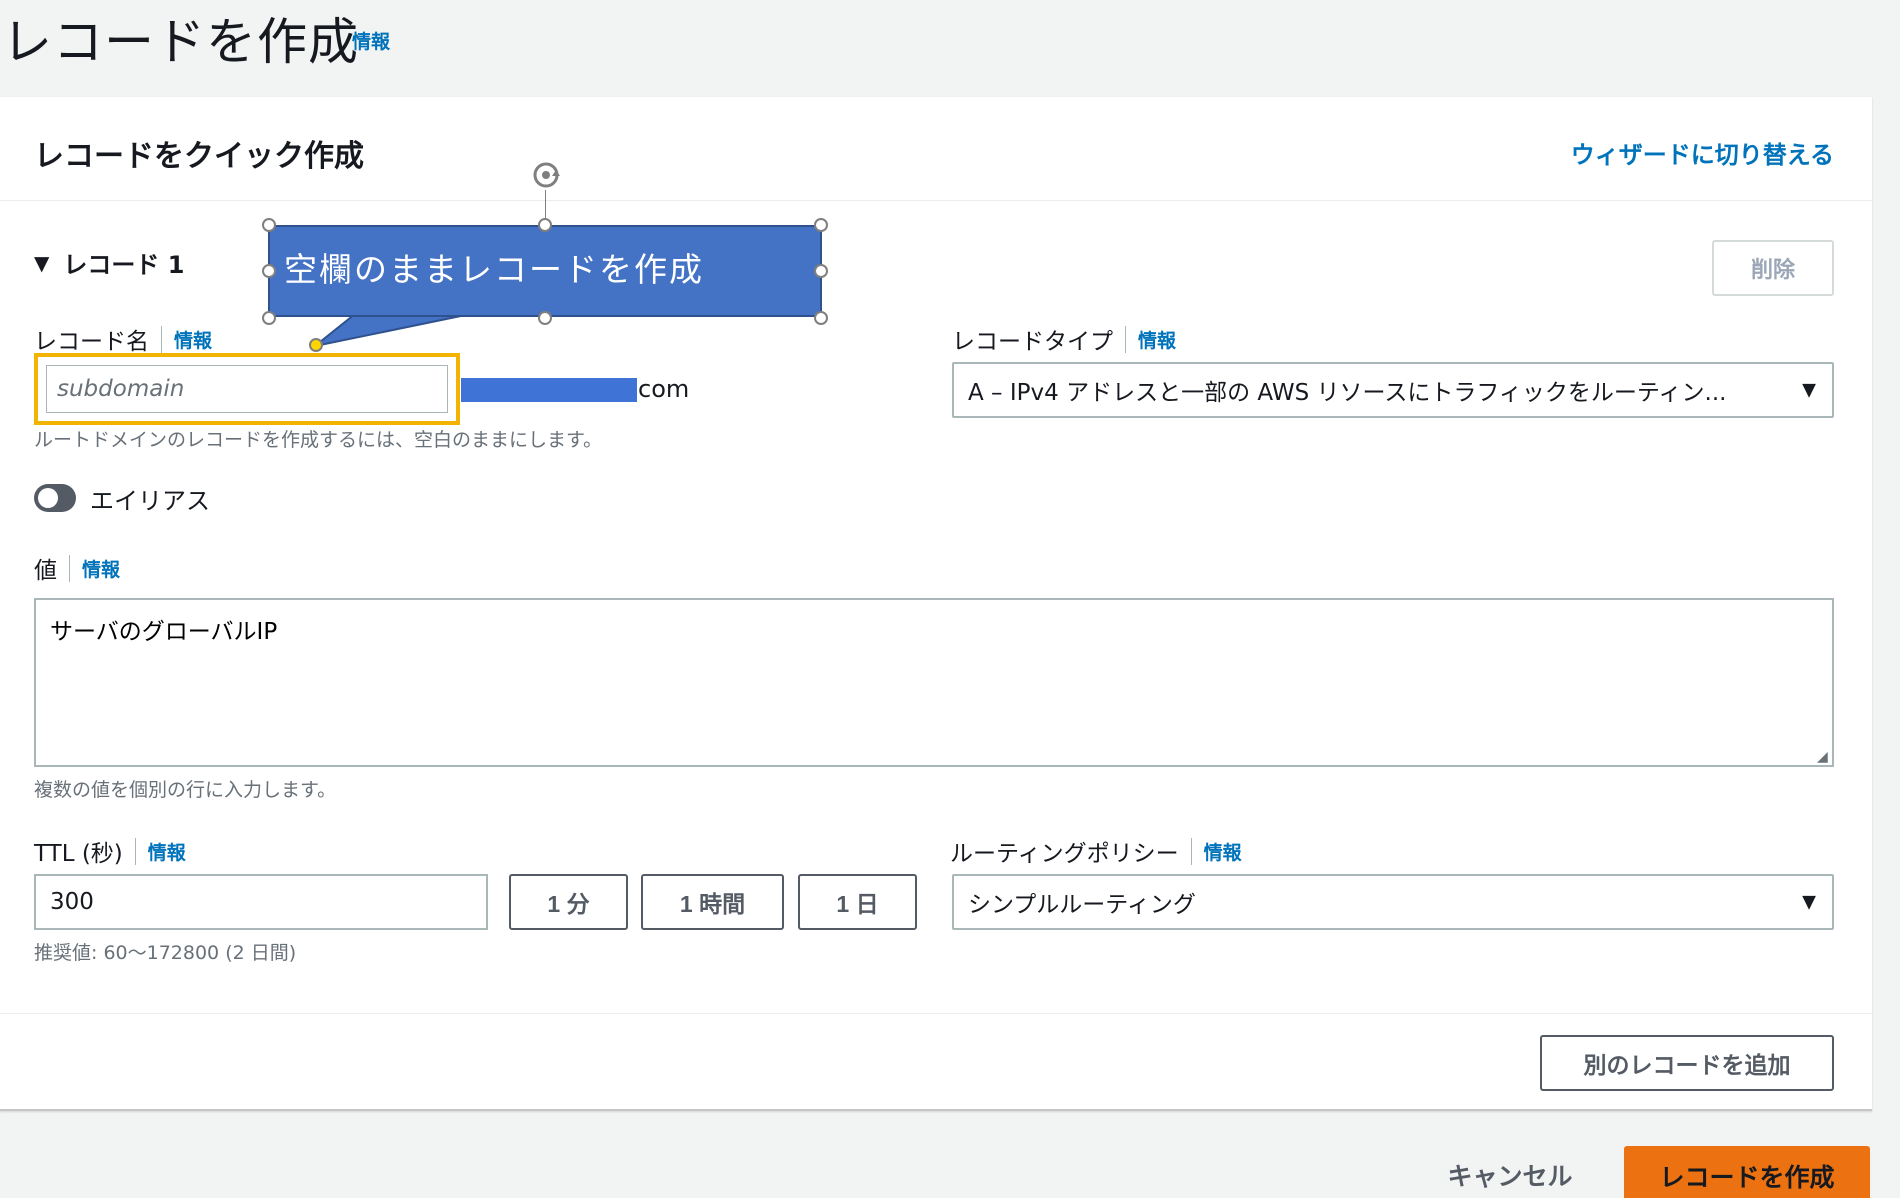  Describe the element at coordinates (1702, 152) in the screenshot. I see `switch-to-wizard-link: ウィザードに切り替える` at that location.